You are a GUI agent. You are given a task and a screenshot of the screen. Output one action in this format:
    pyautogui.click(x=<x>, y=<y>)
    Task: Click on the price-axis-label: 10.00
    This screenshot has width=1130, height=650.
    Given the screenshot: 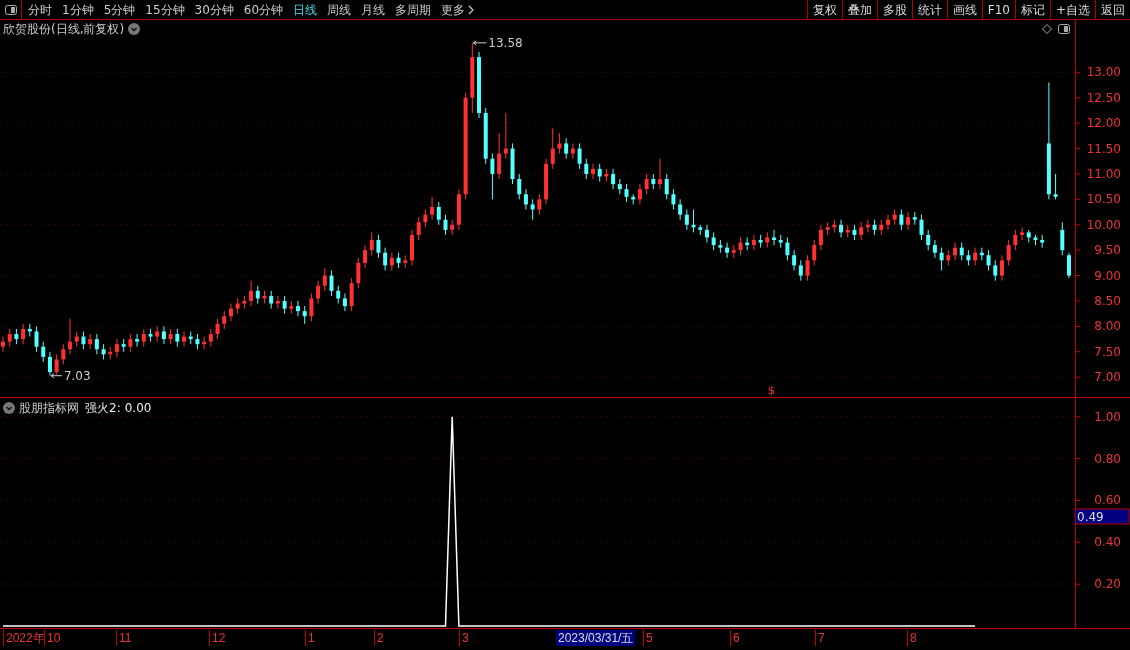 What is the action you would take?
    pyautogui.click(x=1103, y=224)
    